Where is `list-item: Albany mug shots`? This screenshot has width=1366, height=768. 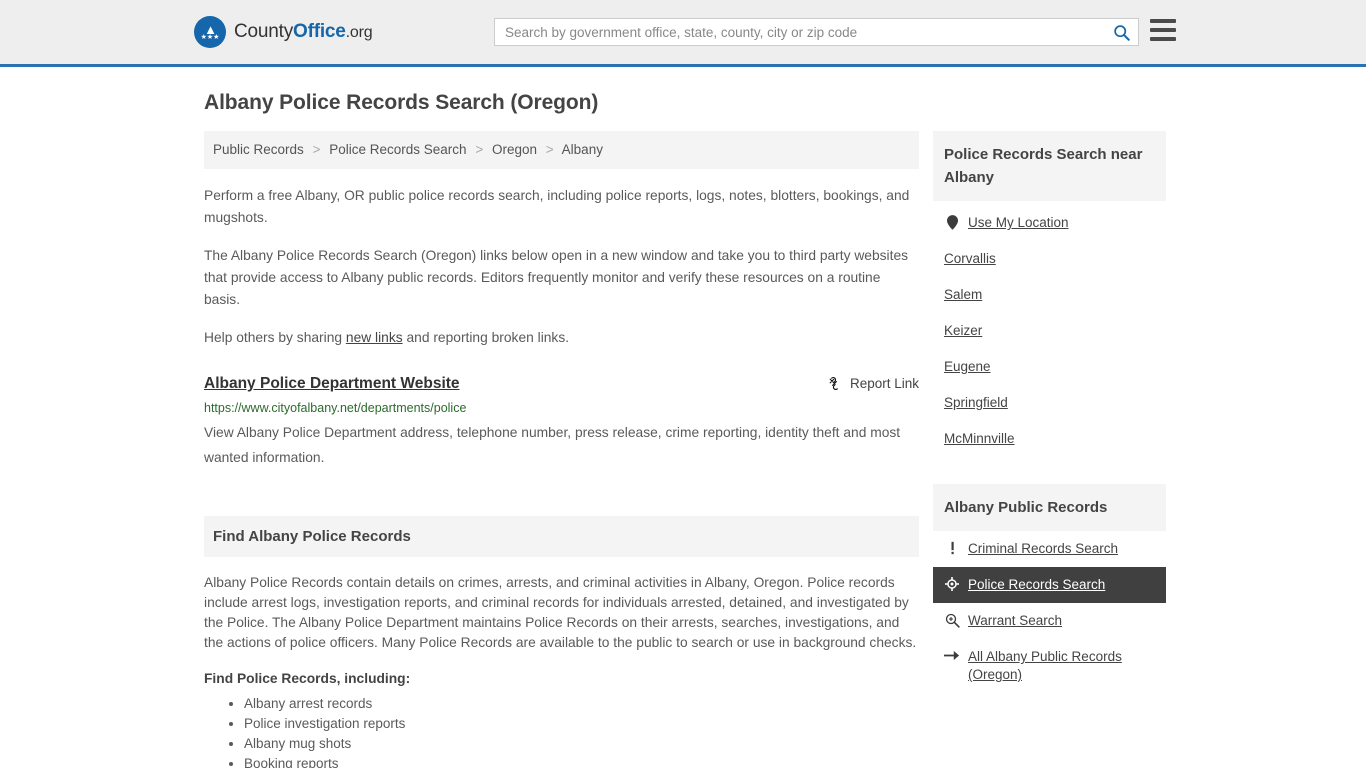
list-item: Albany mug shots is located at coordinates (581, 744).